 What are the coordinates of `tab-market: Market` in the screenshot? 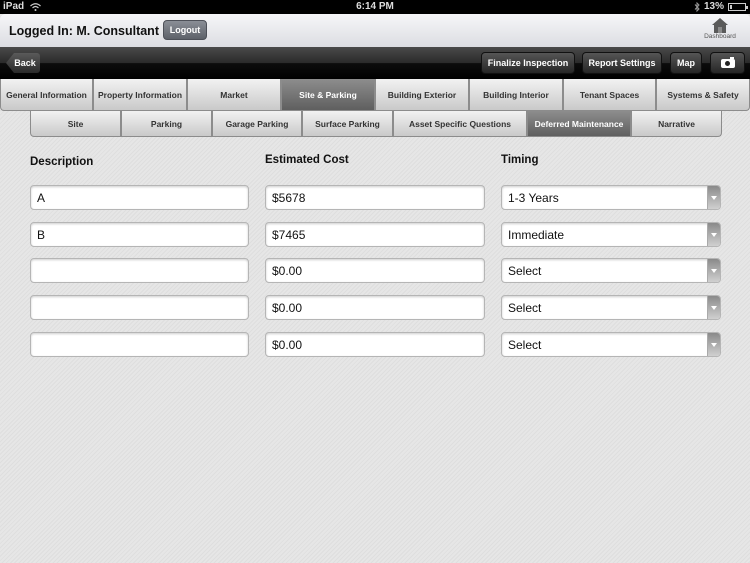 It's located at (234, 95).